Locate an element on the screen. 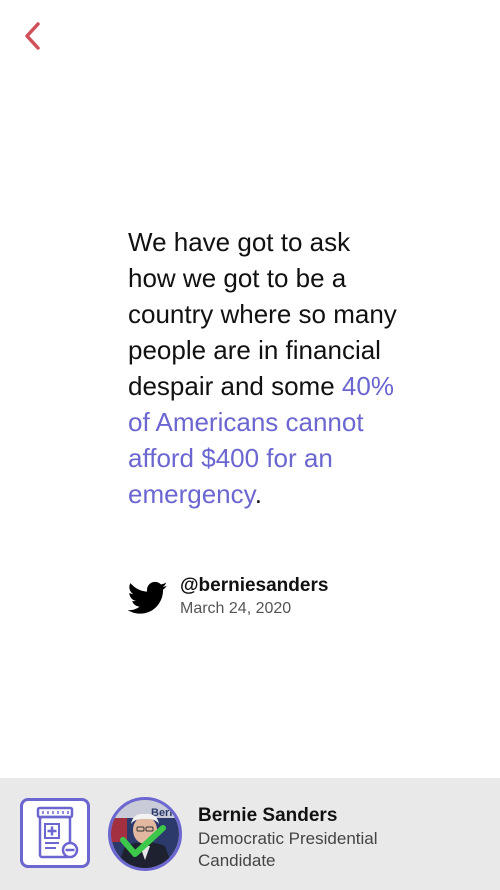  prescription-bottle-icon is located at coordinates (57, 832).